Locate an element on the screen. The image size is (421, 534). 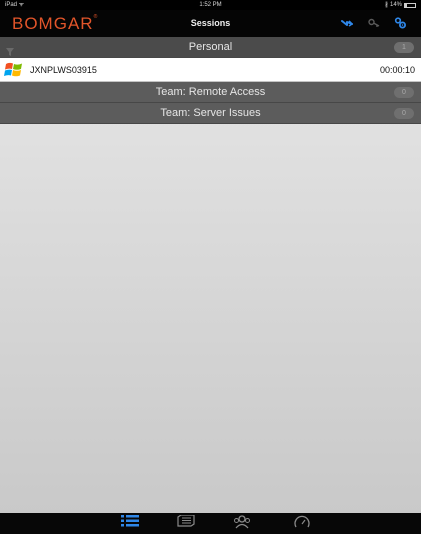
page-title: Sessions is located at coordinates (210, 23).